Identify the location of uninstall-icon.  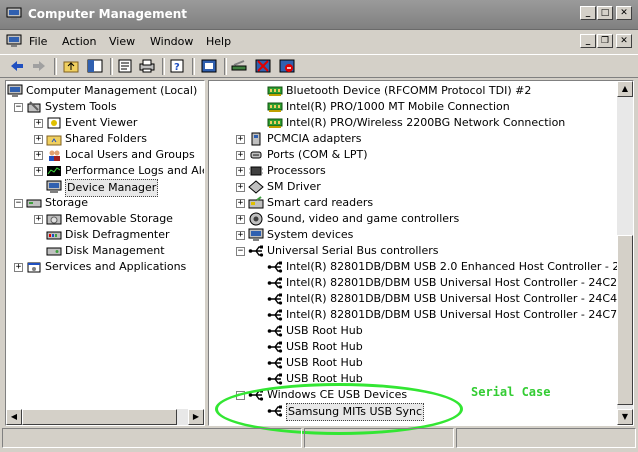
(263, 66).